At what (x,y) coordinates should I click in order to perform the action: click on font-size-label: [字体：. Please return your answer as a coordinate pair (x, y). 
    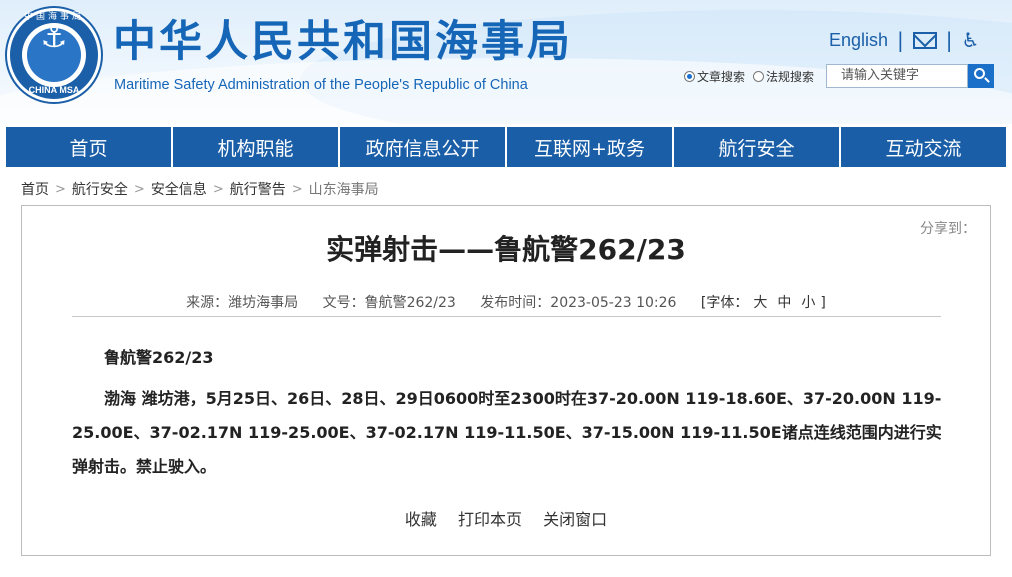
    Looking at the image, I should click on (724, 303).